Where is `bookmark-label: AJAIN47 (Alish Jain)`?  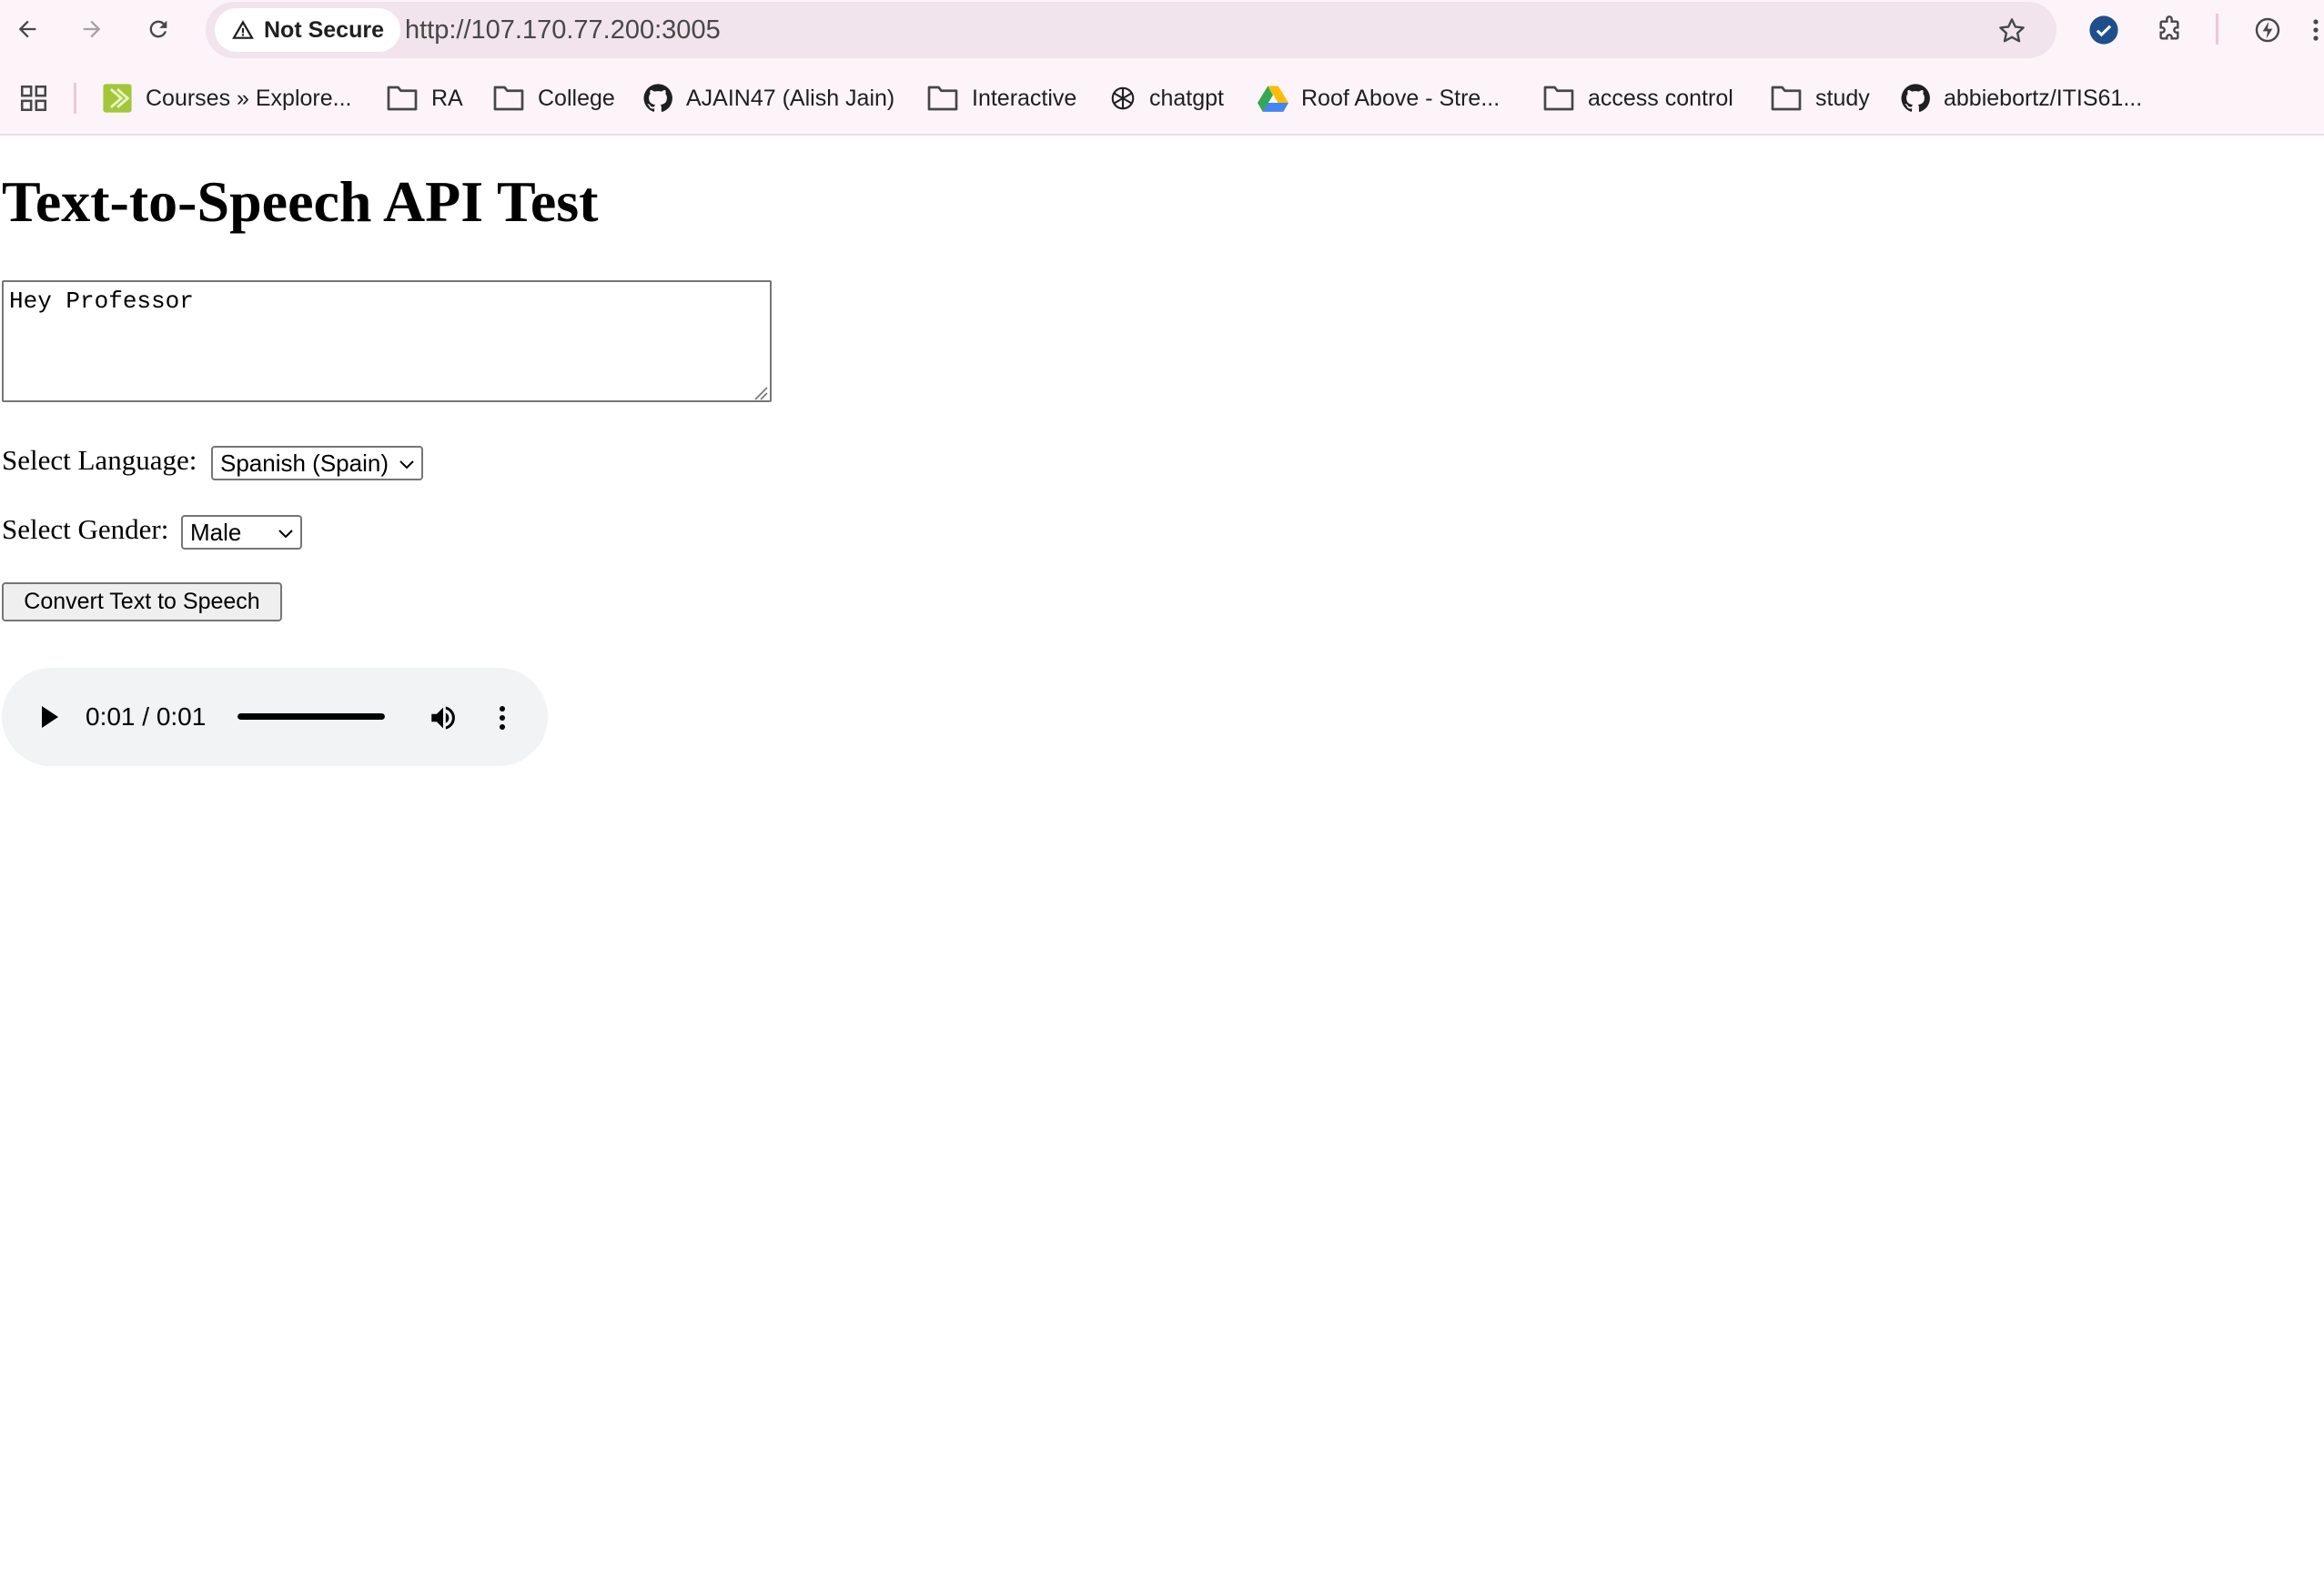 bookmark-label: AJAIN47 (Alish Jain) is located at coordinates (790, 98).